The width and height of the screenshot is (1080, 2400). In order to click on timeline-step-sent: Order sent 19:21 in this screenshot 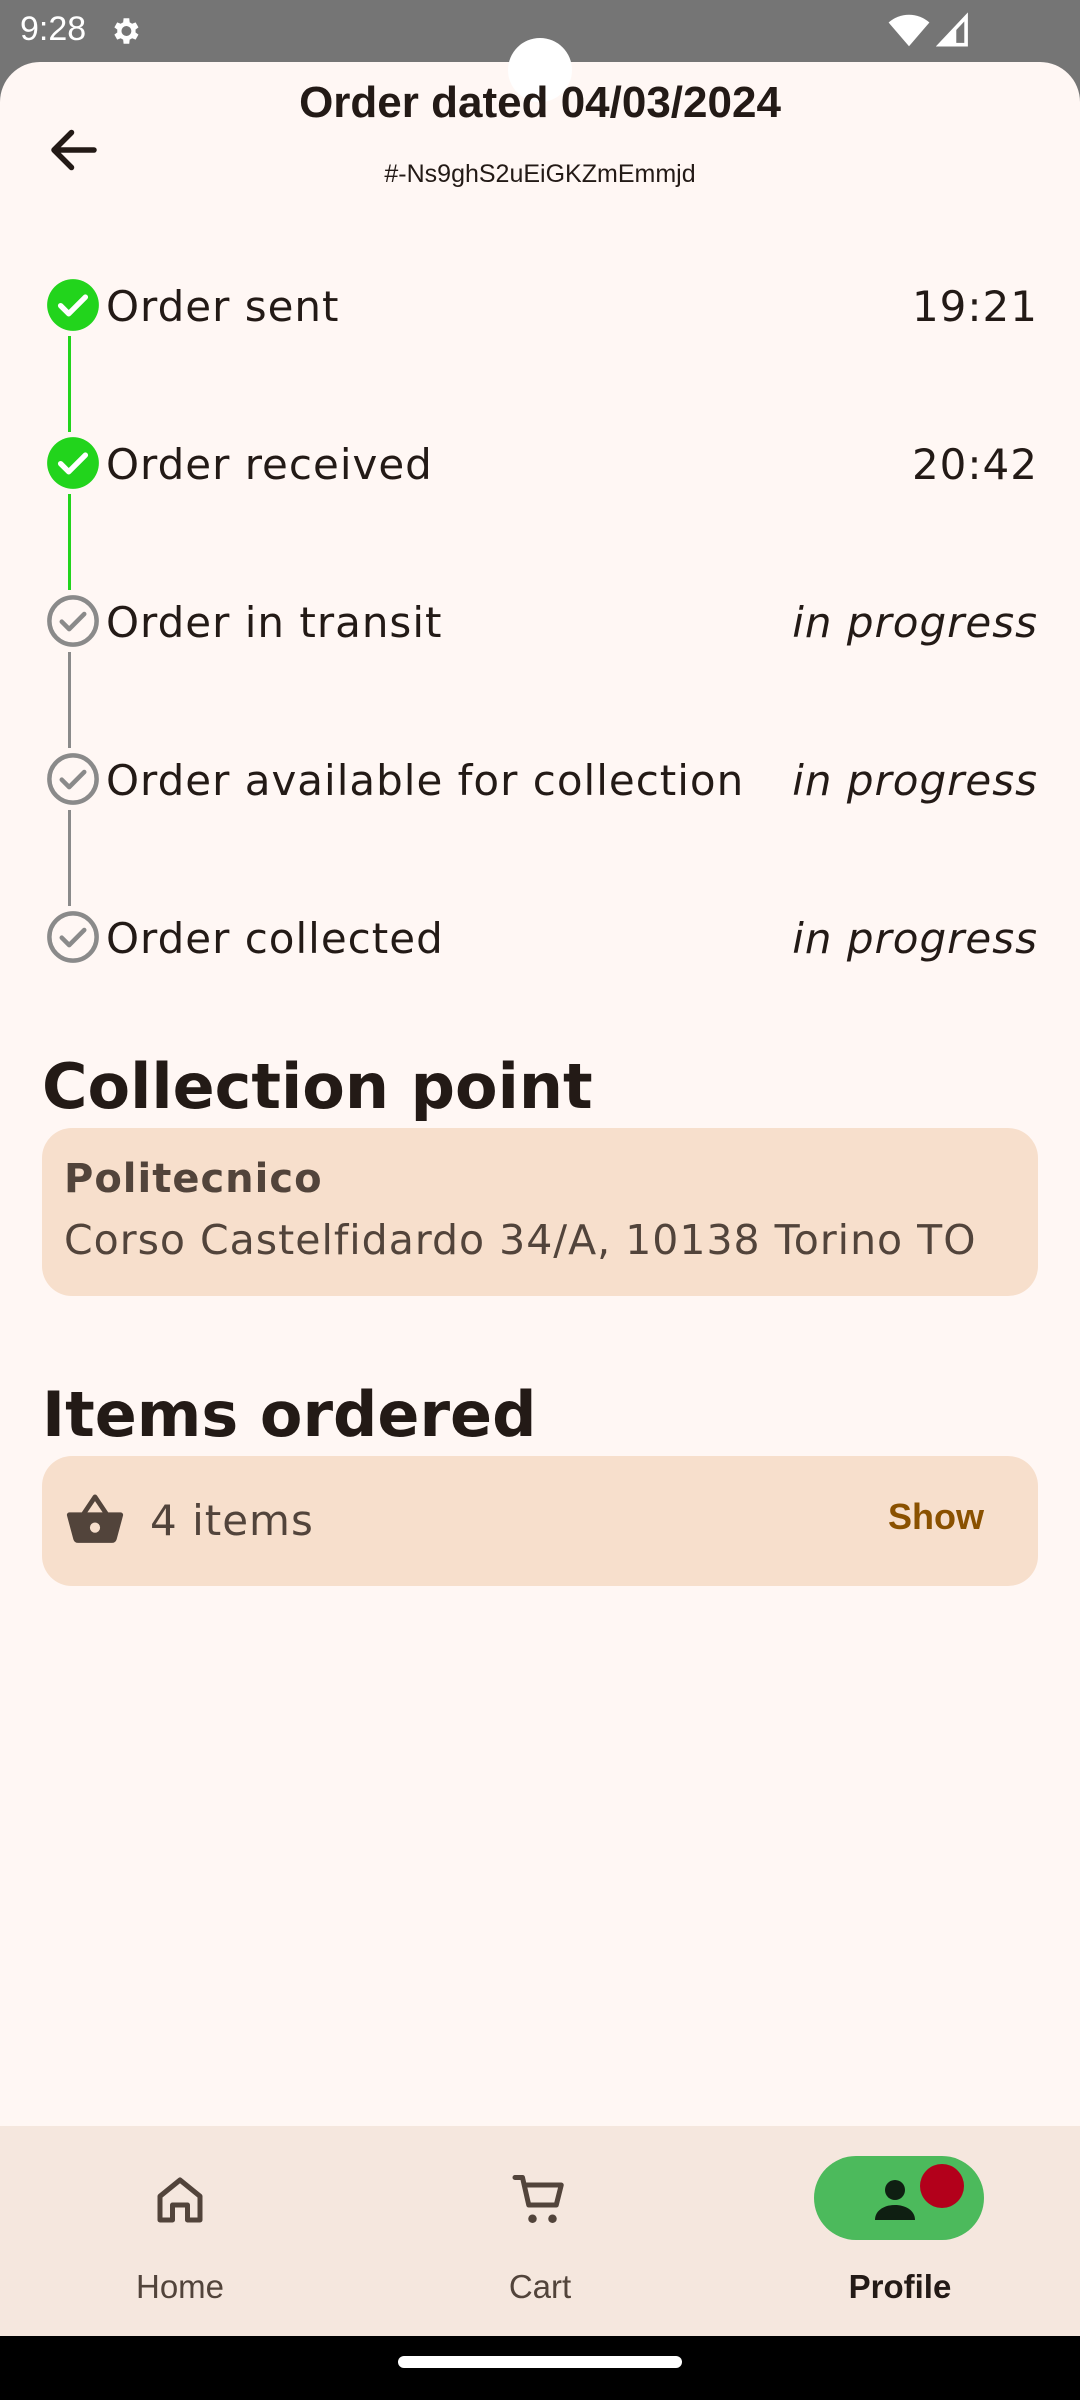, I will do `click(540, 305)`.